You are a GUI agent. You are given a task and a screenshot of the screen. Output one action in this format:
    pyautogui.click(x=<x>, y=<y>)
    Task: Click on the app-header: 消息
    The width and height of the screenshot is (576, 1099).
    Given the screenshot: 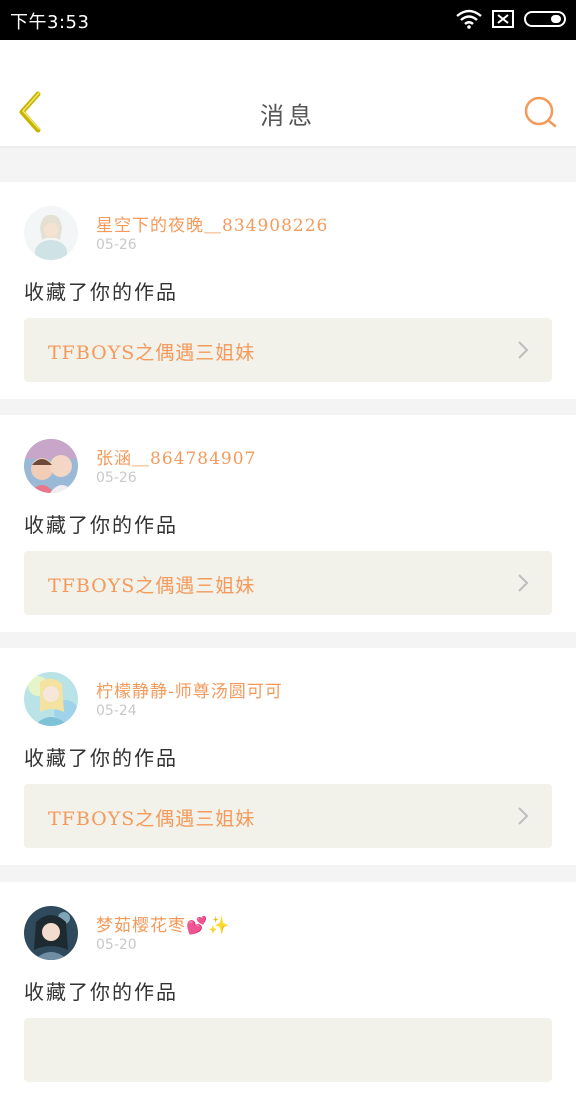 What is the action you would take?
    pyautogui.click(x=288, y=94)
    